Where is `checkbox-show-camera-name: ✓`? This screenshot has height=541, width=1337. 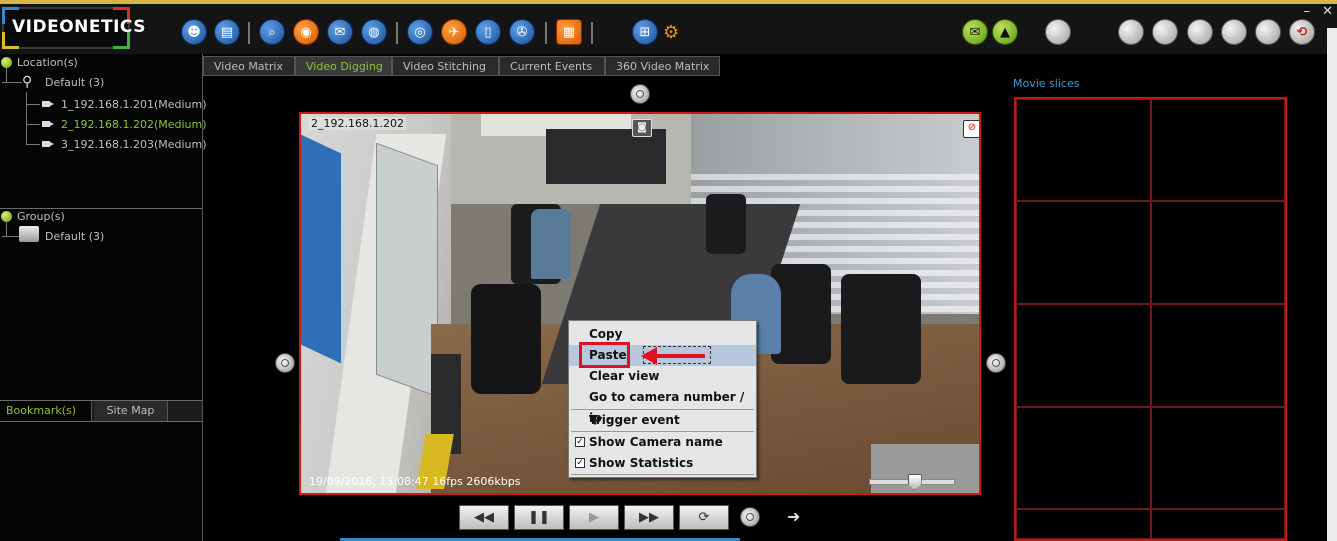
checkbox-show-camera-name: ✓ is located at coordinates (580, 442).